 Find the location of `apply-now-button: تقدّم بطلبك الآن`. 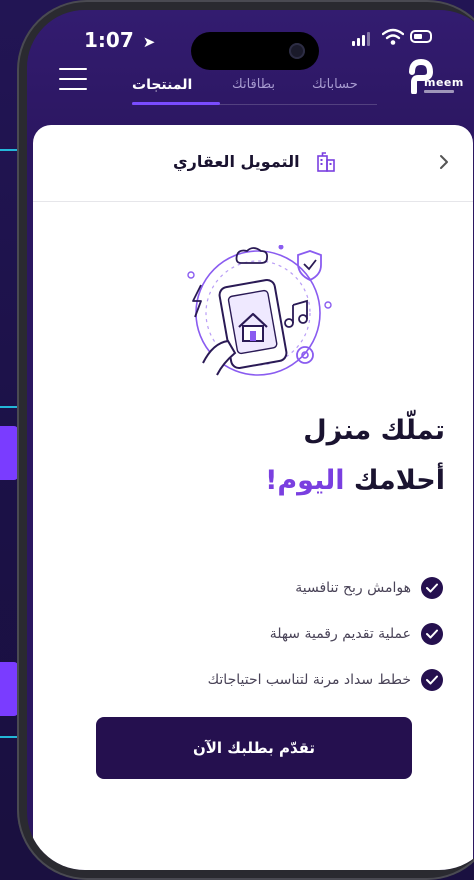

apply-now-button: تقدّم بطلبك الآن is located at coordinates (254, 748).